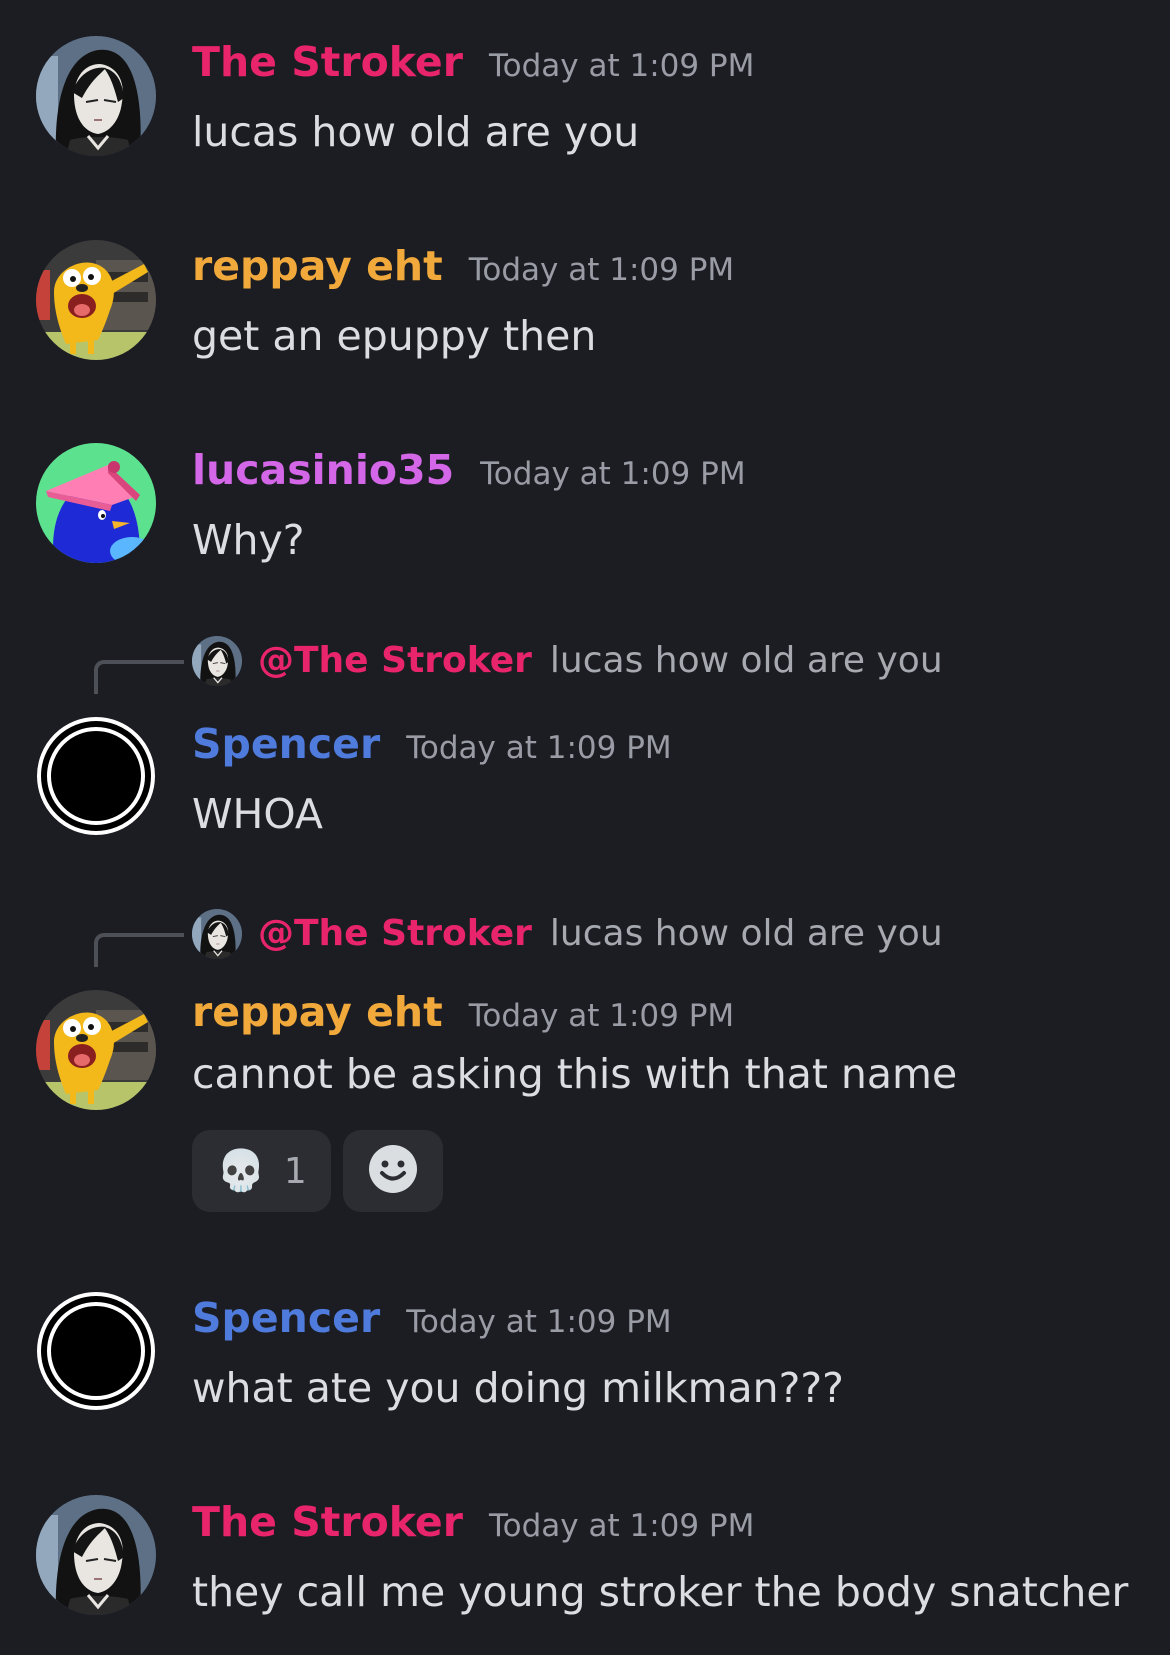 The image size is (1170, 1655). Describe the element at coordinates (518, 1388) in the screenshot. I see `message-content: what ate you doing milkman???` at that location.